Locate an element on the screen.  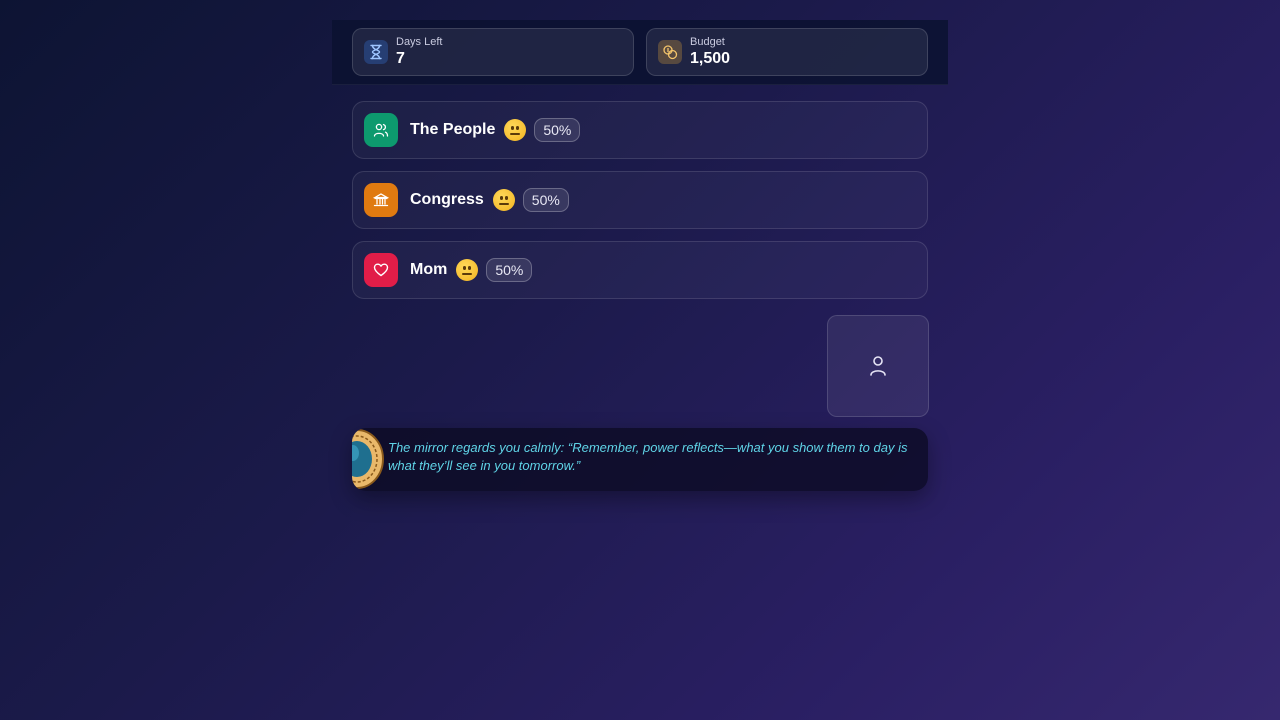
faction-name: Mom is located at coordinates (429, 269).